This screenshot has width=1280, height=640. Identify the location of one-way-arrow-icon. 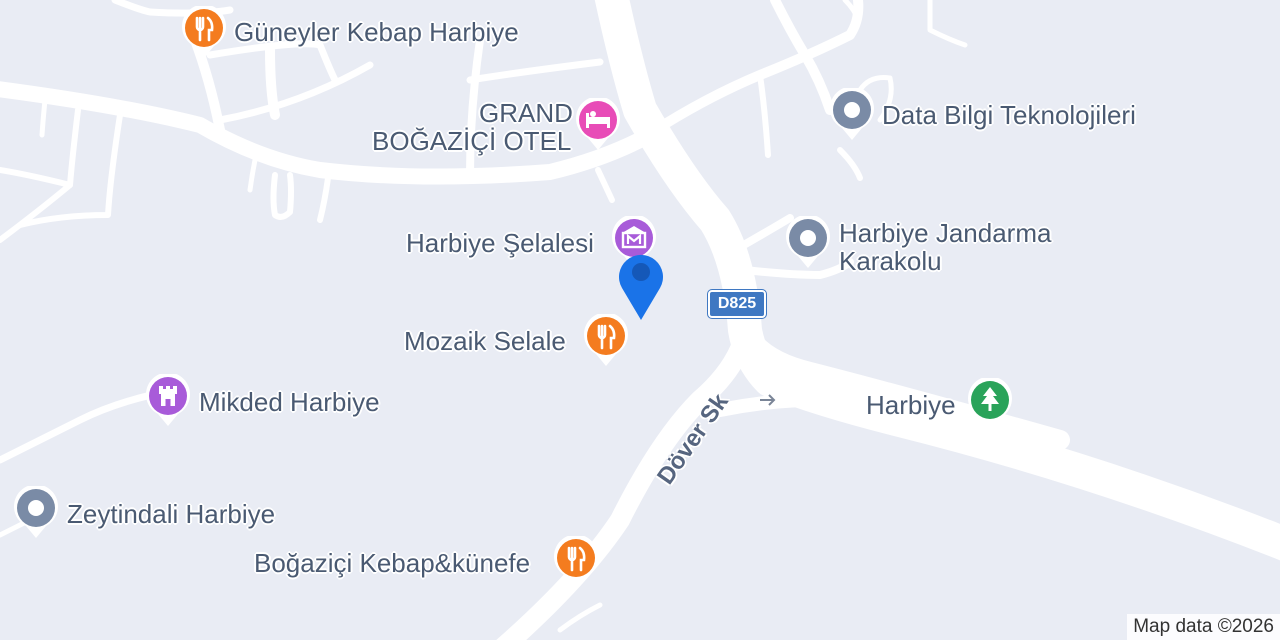
(768, 400).